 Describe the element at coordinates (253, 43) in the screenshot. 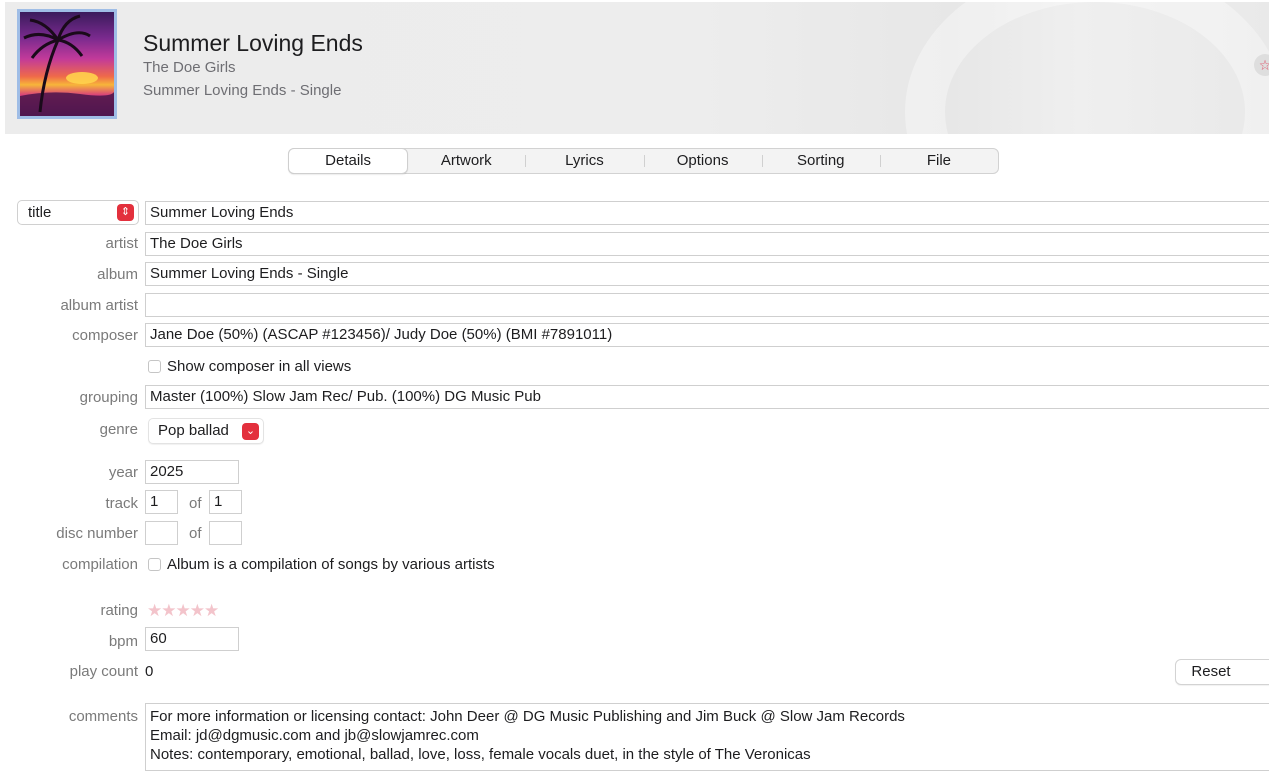

I see `song-title: Summer Loving Ends` at that location.